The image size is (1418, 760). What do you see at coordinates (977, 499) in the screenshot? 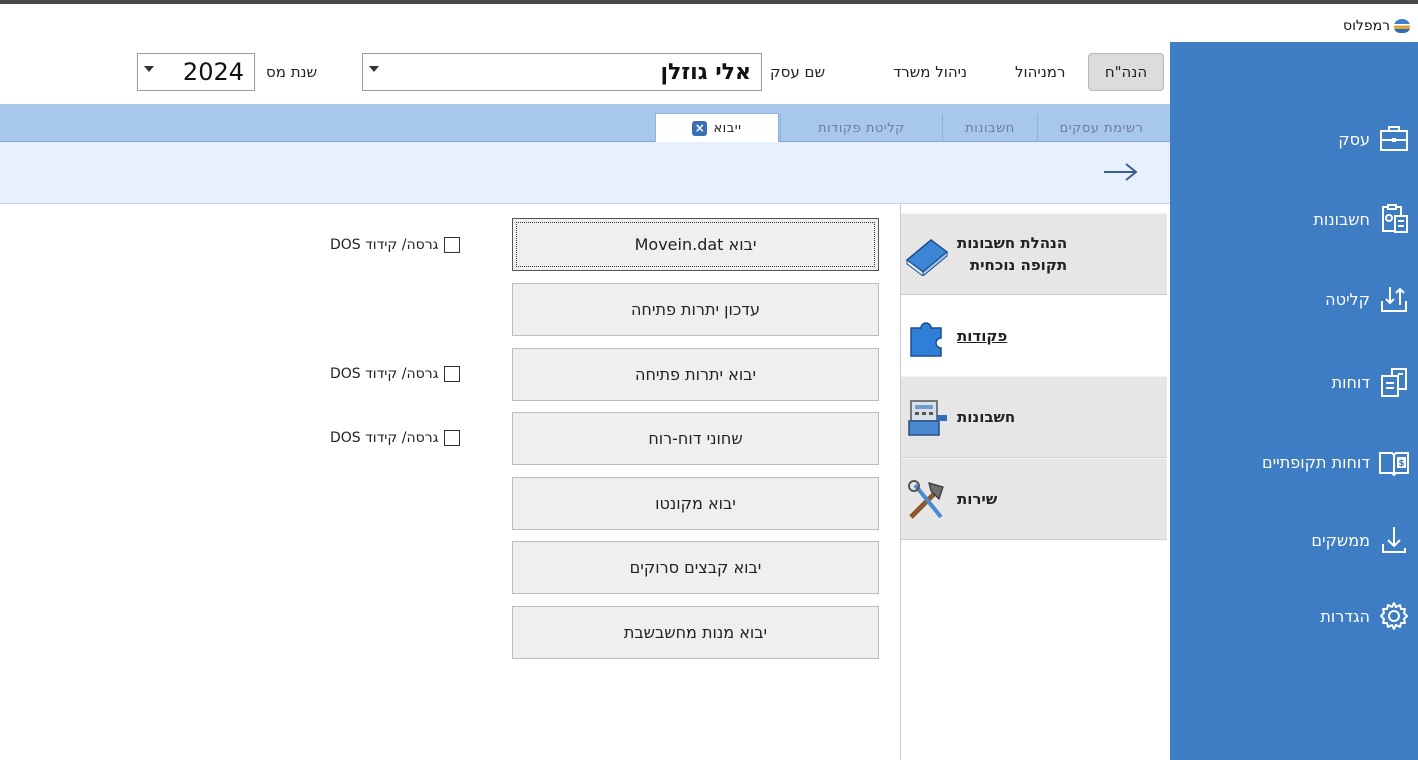
I see `menu-item-service-label: שירות` at bounding box center [977, 499].